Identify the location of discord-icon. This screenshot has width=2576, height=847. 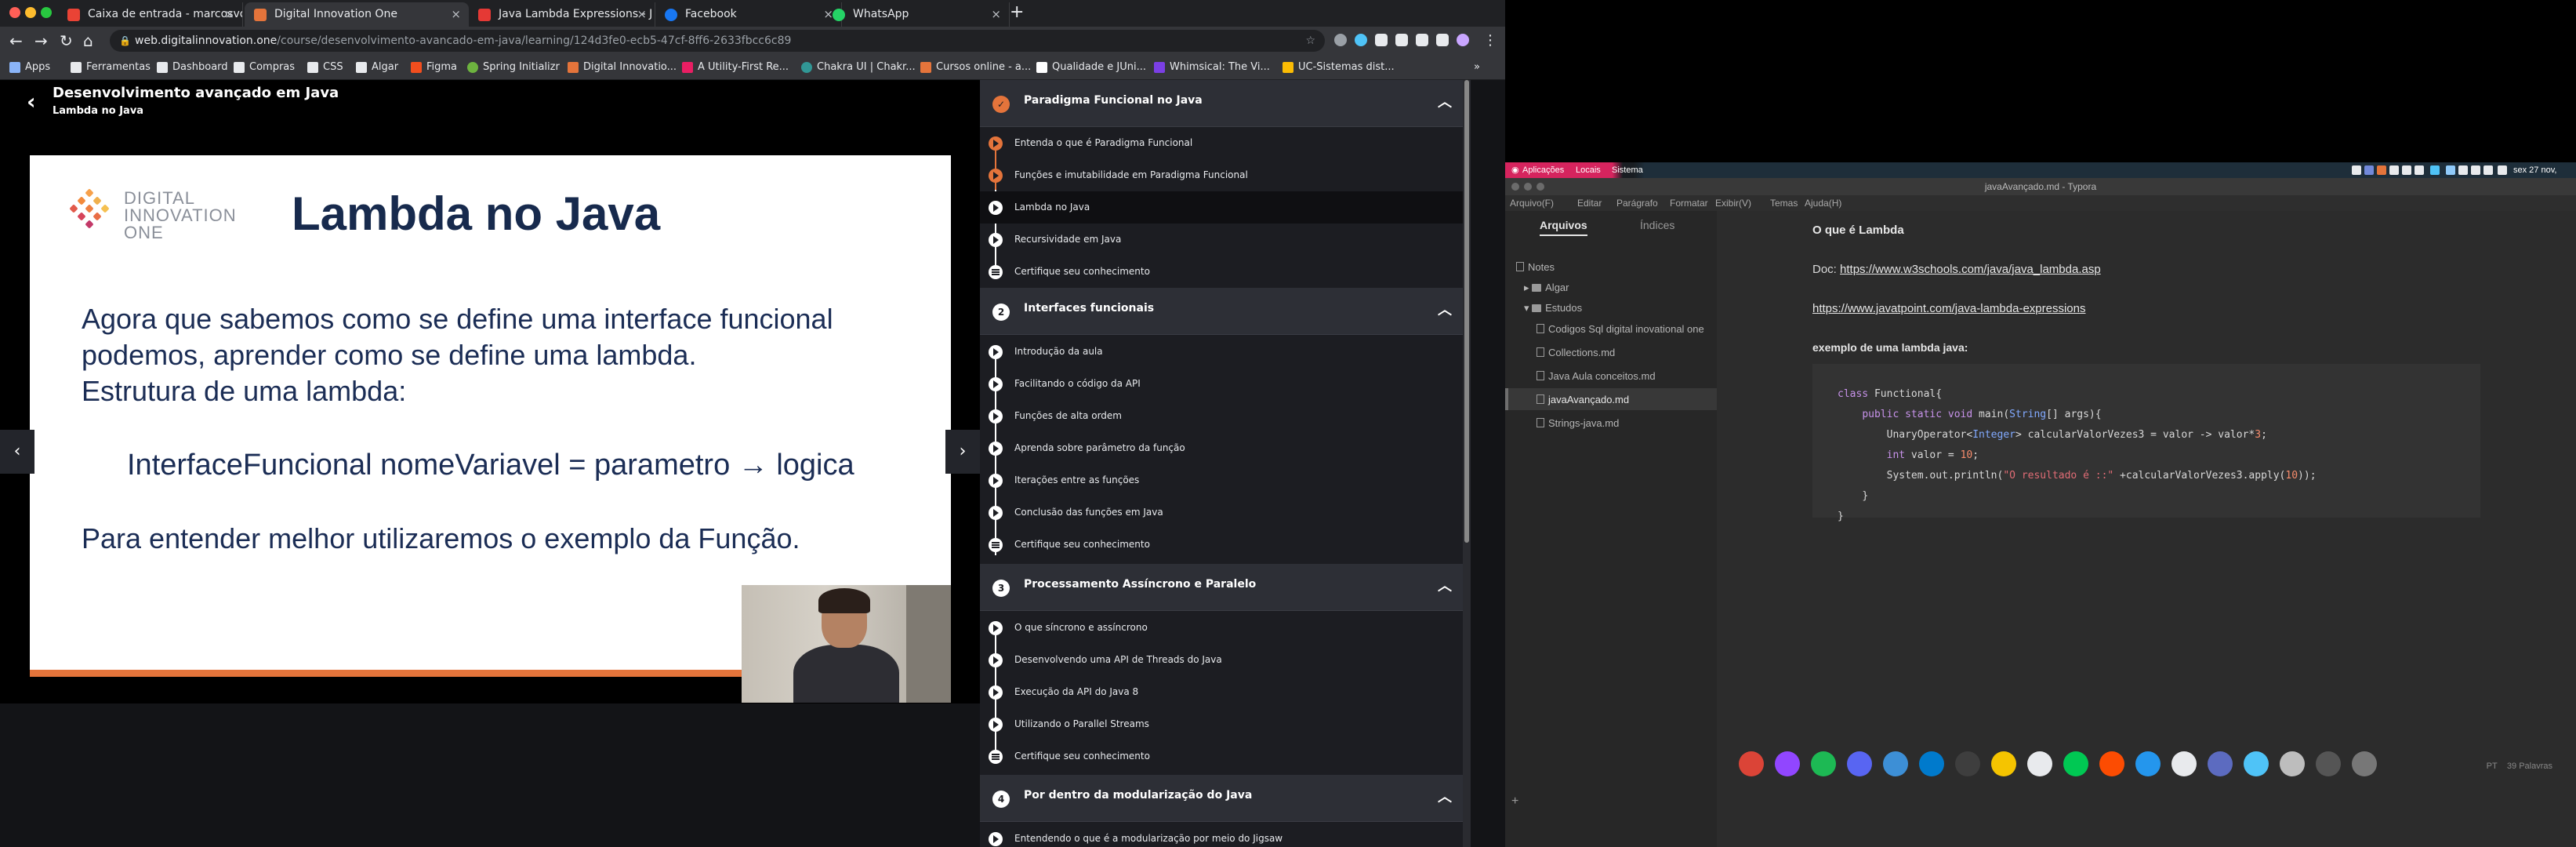
(1860, 763).